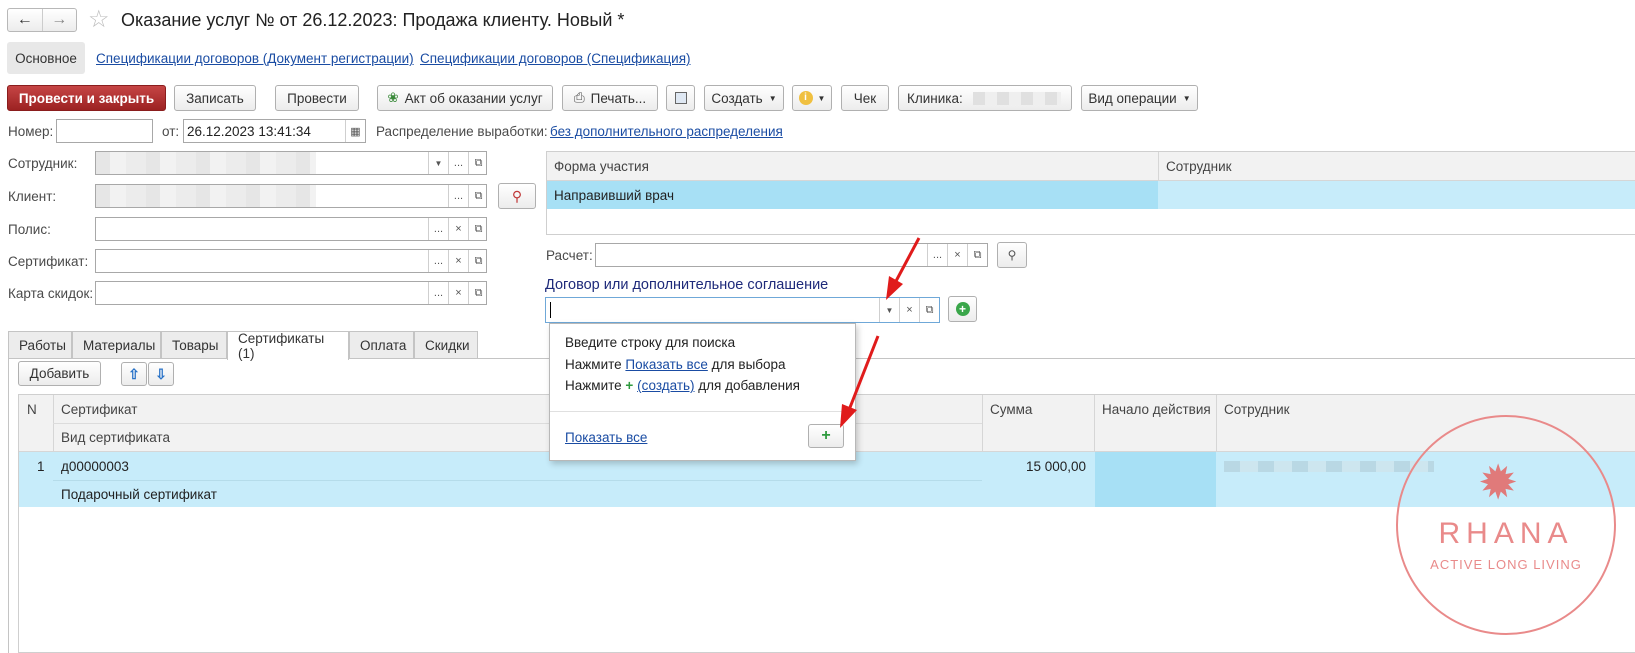 This screenshot has width=1635, height=653. Describe the element at coordinates (1506, 533) in the screenshot. I see `watermark-brand: RHANA` at that location.